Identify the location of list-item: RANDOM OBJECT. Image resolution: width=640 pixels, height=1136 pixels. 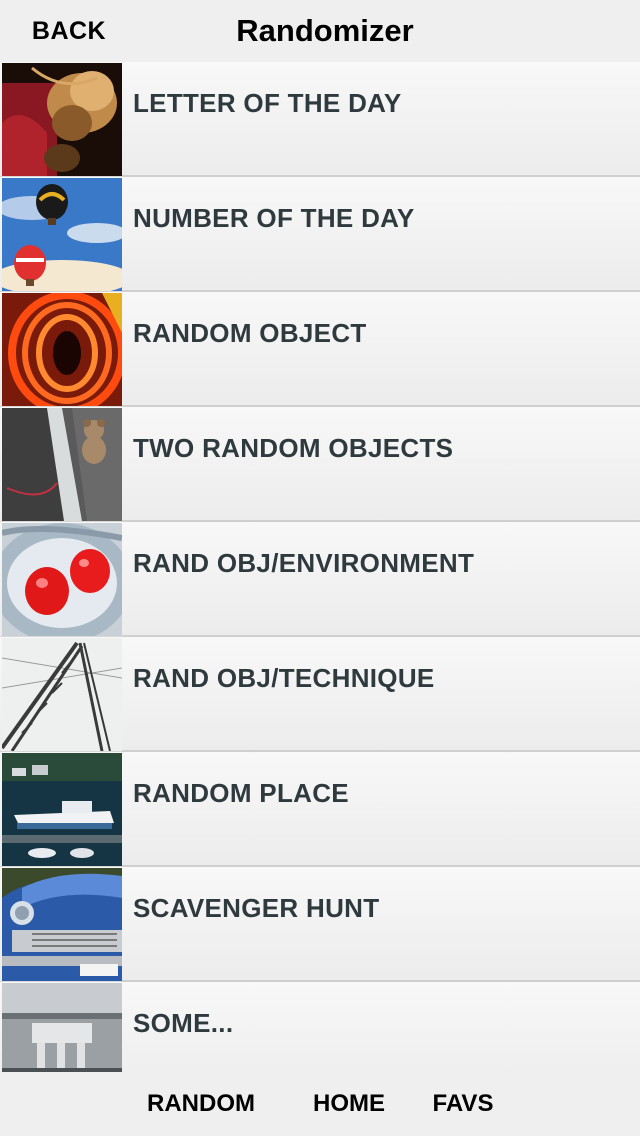
(320, 349).